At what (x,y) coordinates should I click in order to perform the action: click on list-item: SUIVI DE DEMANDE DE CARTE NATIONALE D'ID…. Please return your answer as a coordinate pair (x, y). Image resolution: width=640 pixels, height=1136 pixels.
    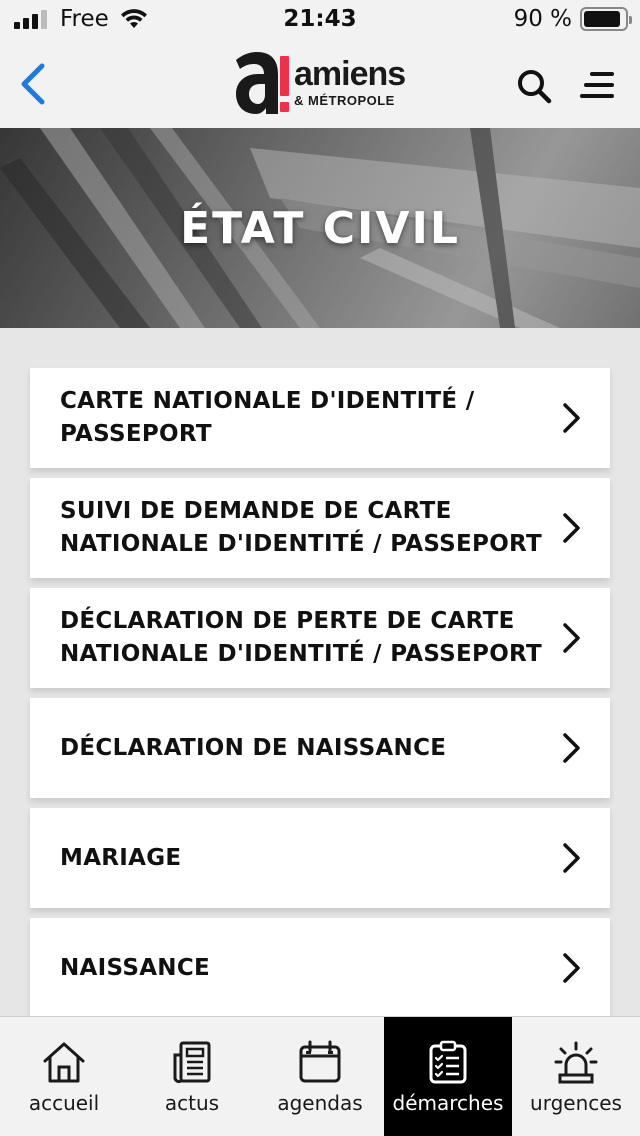
    Looking at the image, I should click on (320, 528).